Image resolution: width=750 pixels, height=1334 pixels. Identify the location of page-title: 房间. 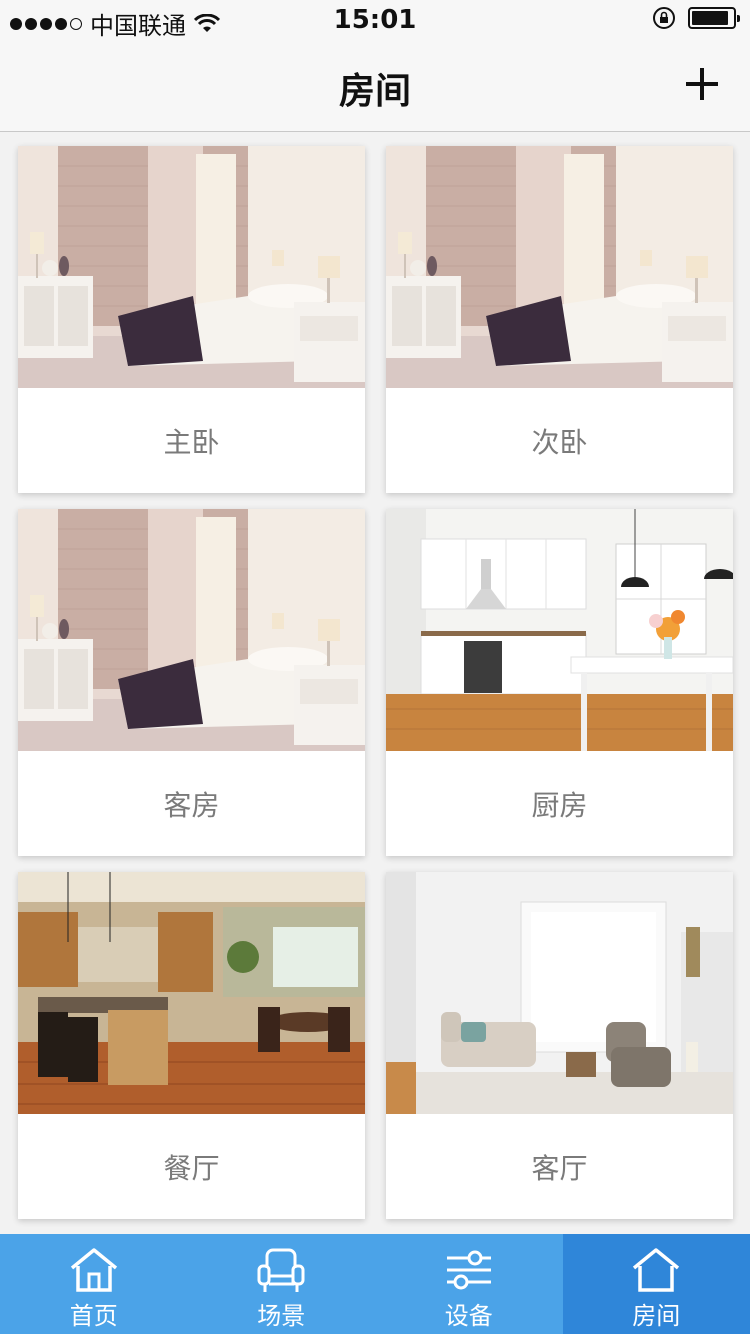
(374, 91).